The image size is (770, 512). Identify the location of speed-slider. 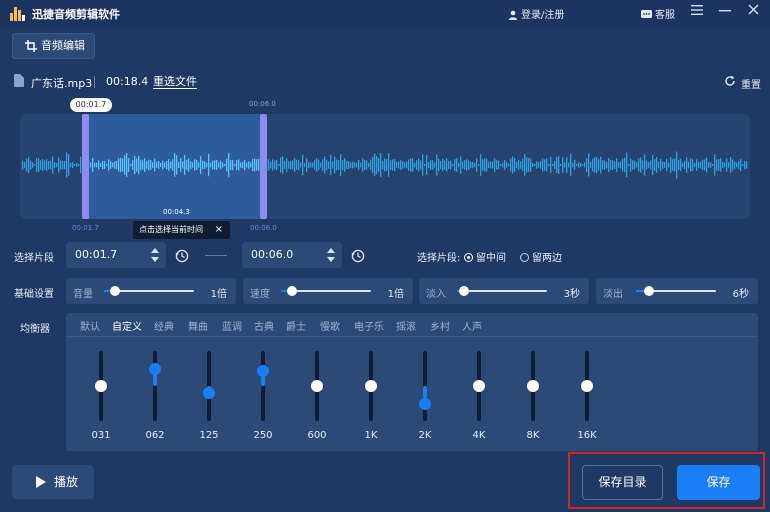
(326, 291).